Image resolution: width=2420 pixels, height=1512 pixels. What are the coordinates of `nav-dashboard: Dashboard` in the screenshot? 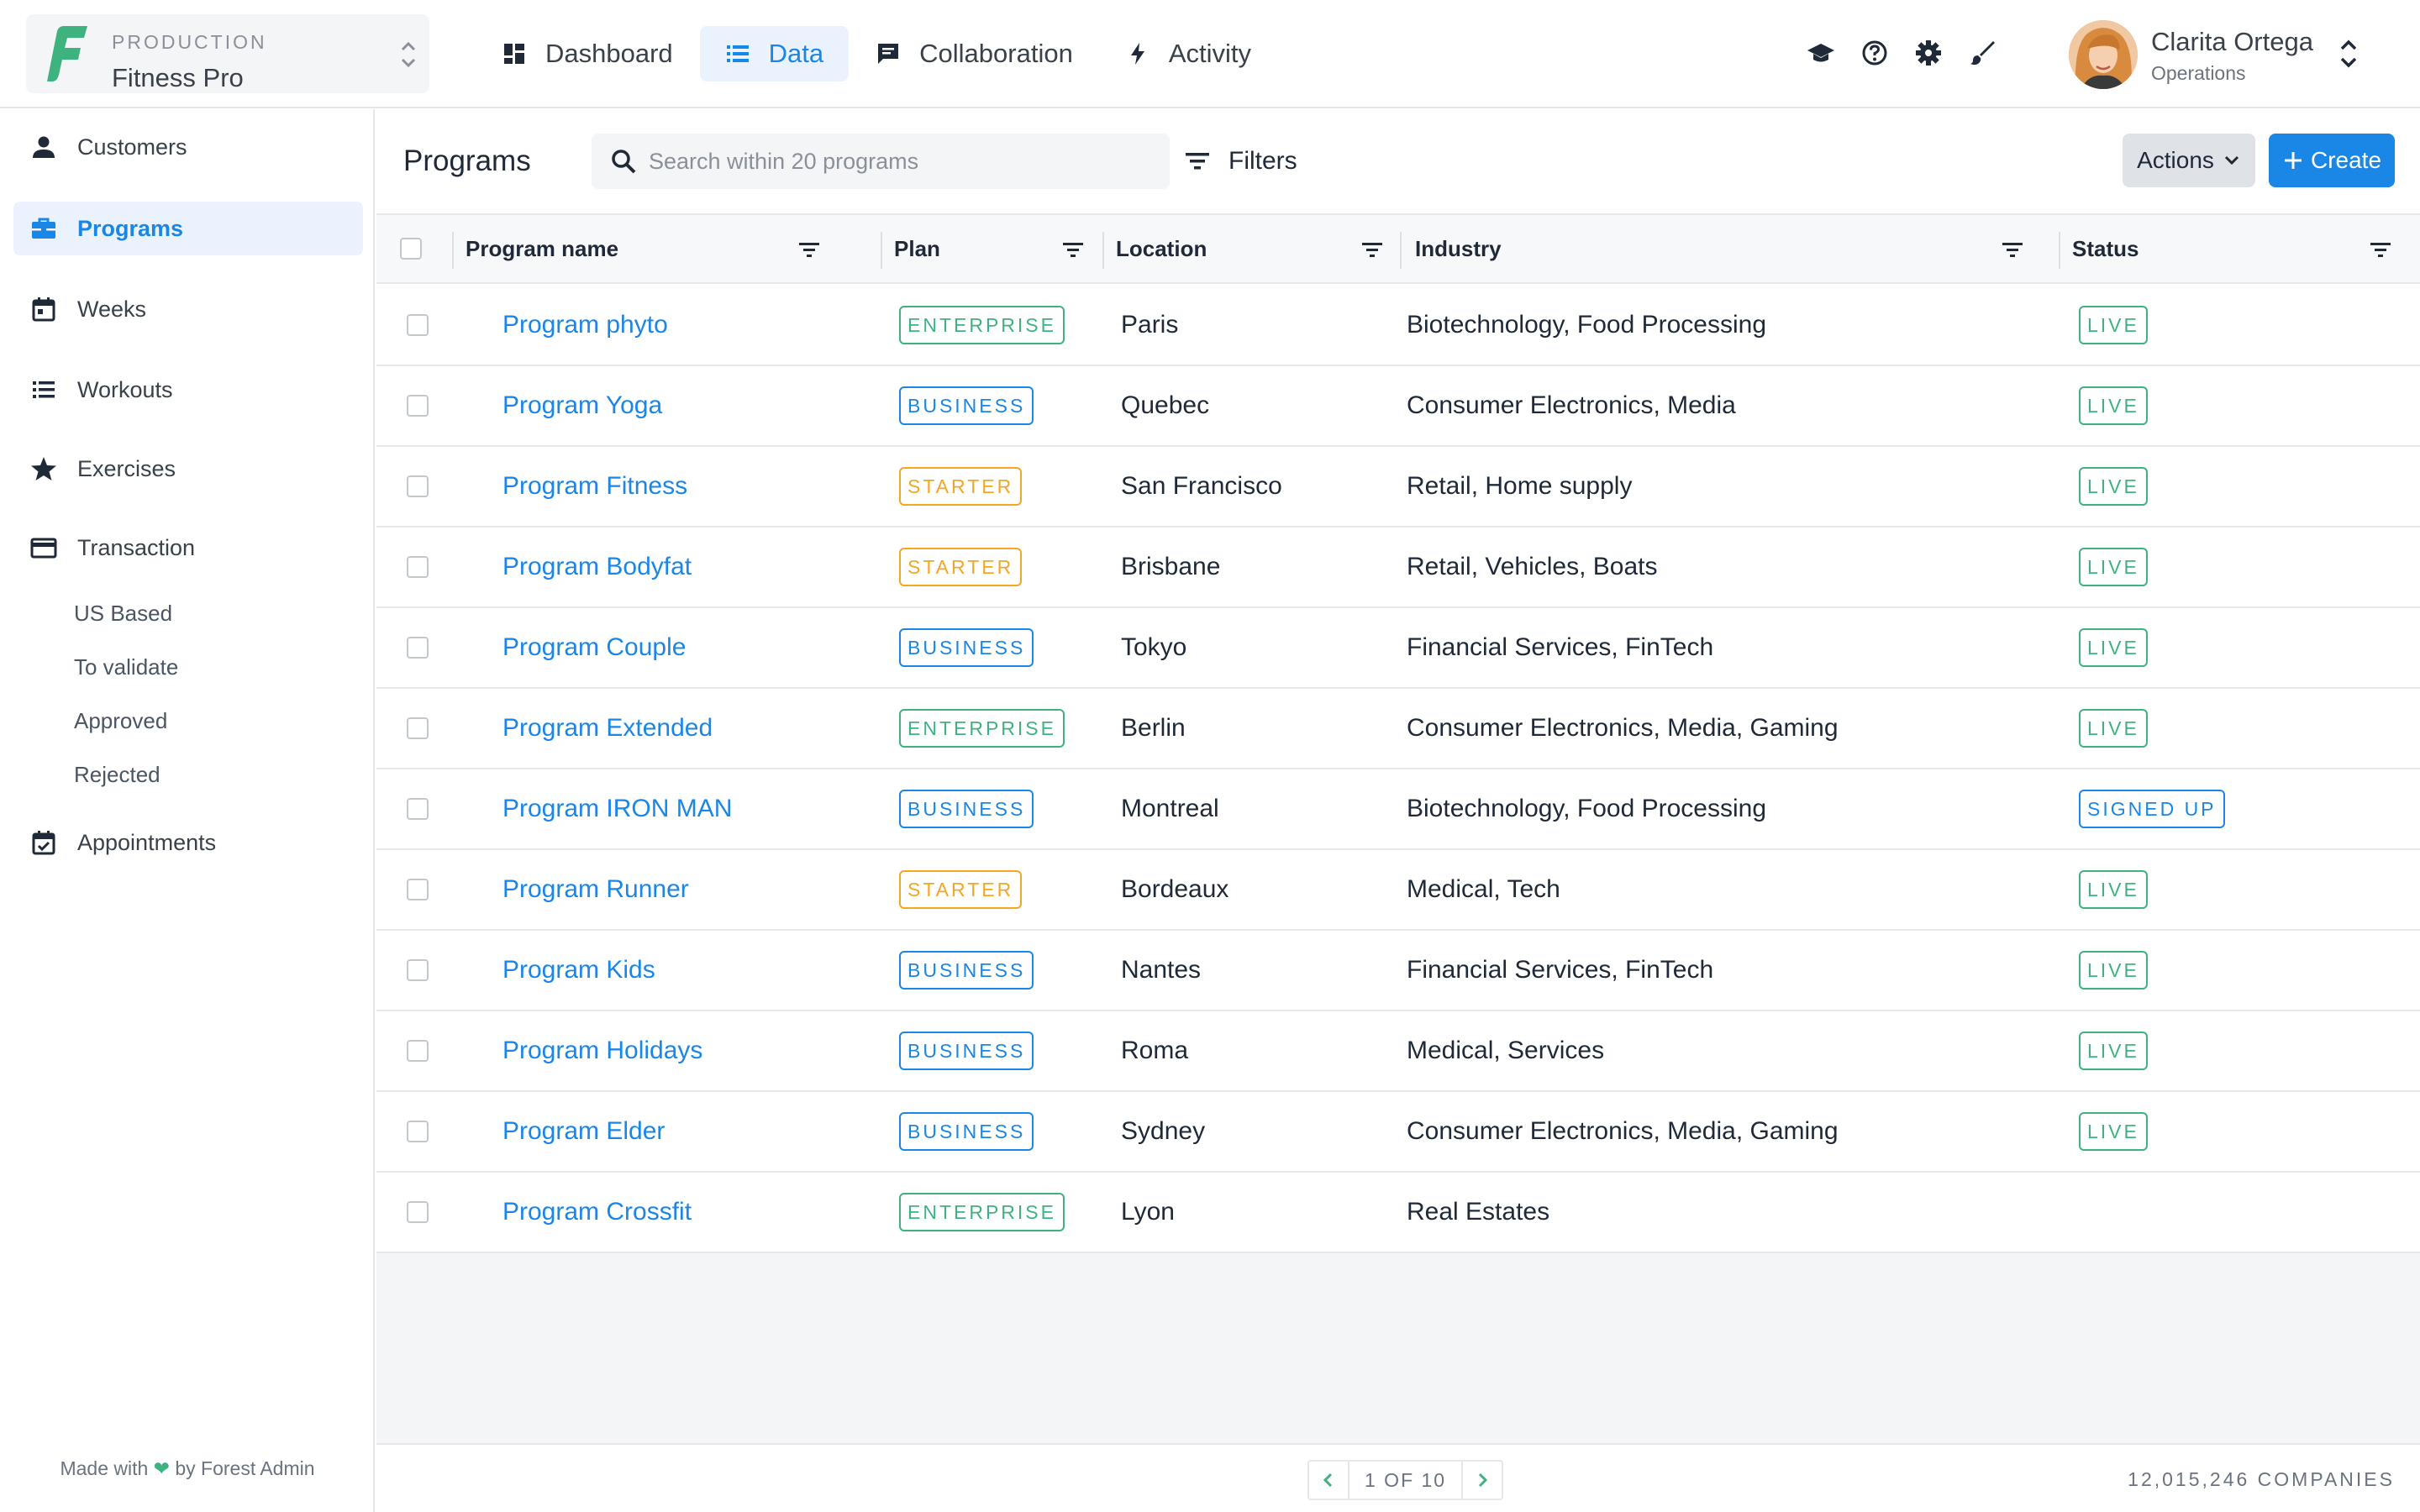 It's located at (587, 53).